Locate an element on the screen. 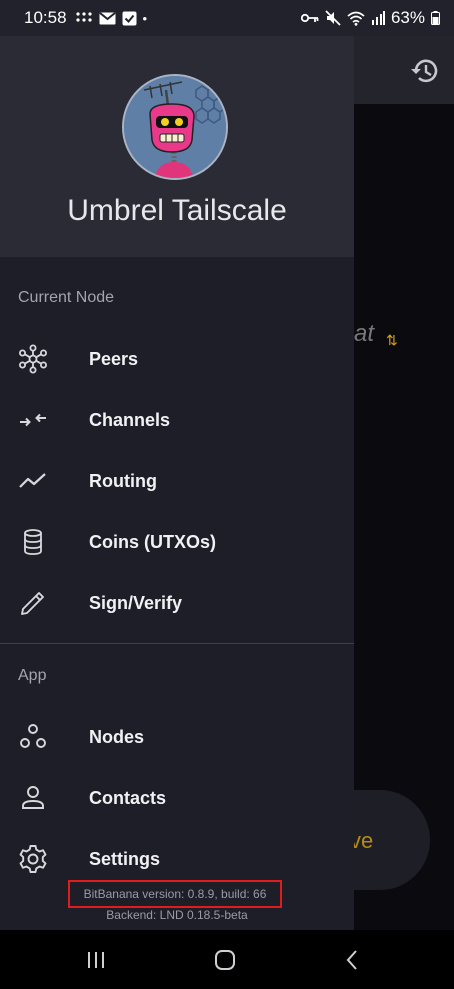  notification-dots-icon is located at coordinates (83, 17).